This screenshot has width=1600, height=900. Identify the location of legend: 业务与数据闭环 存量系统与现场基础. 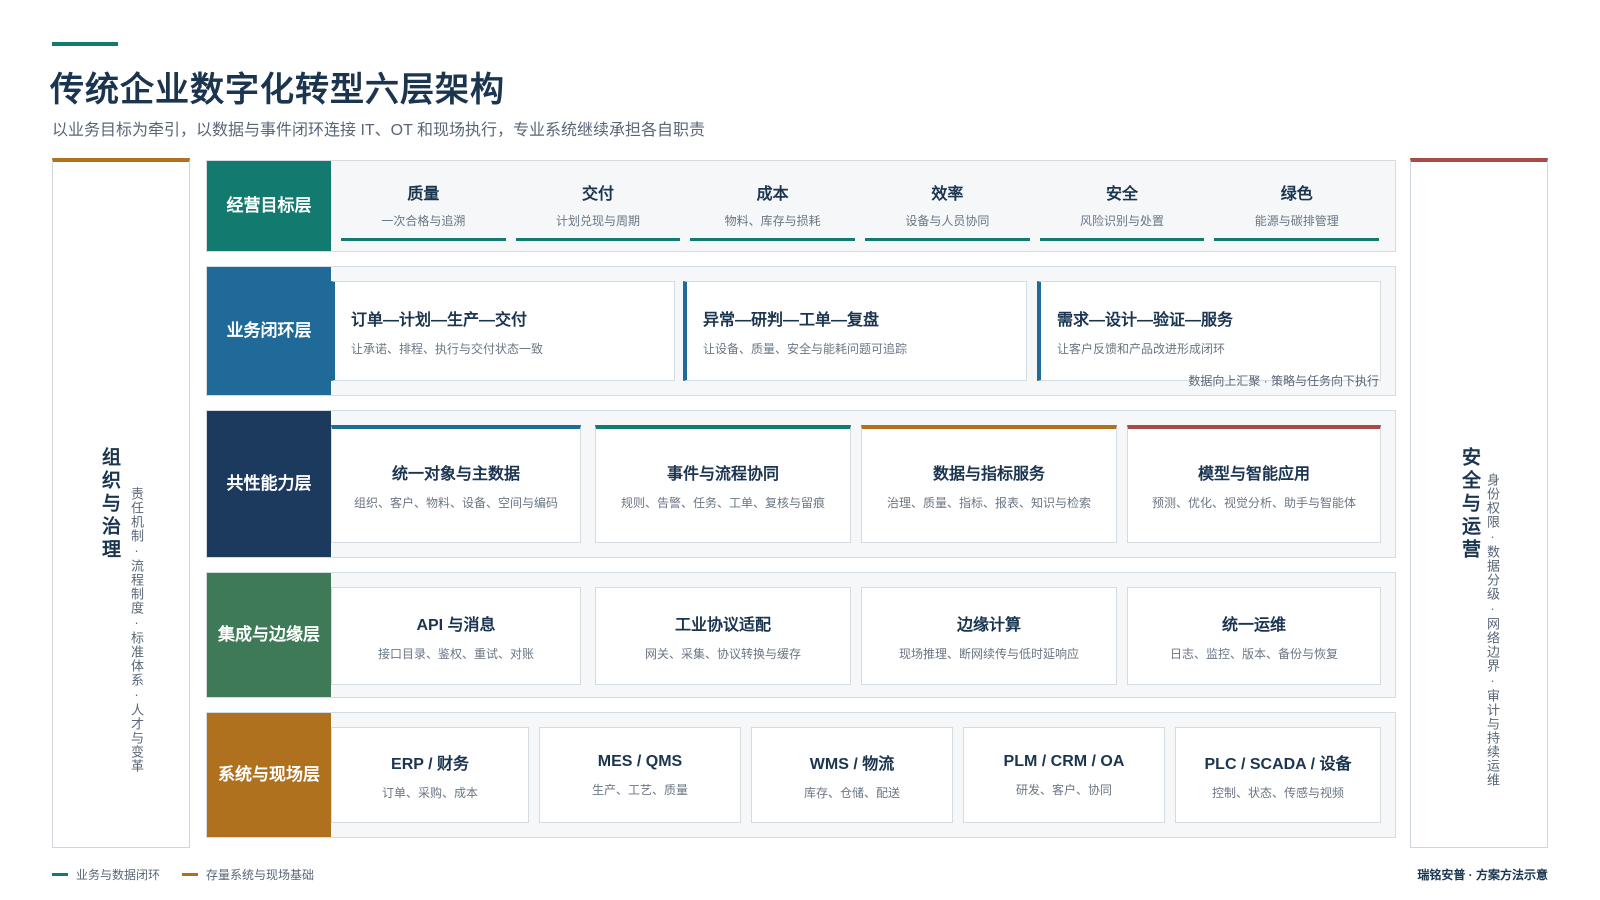
(183, 874).